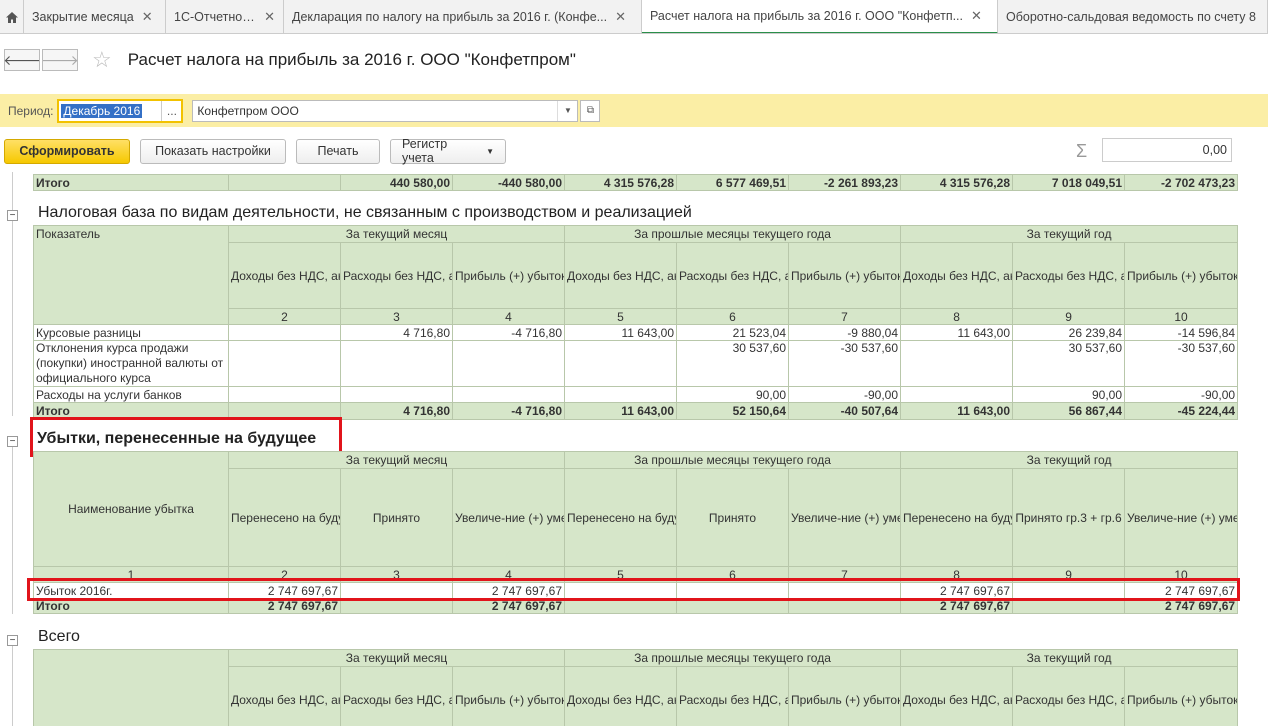 This screenshot has height=726, width=1268. Describe the element at coordinates (957, 316) in the screenshot. I see `column-number: 8` at that location.